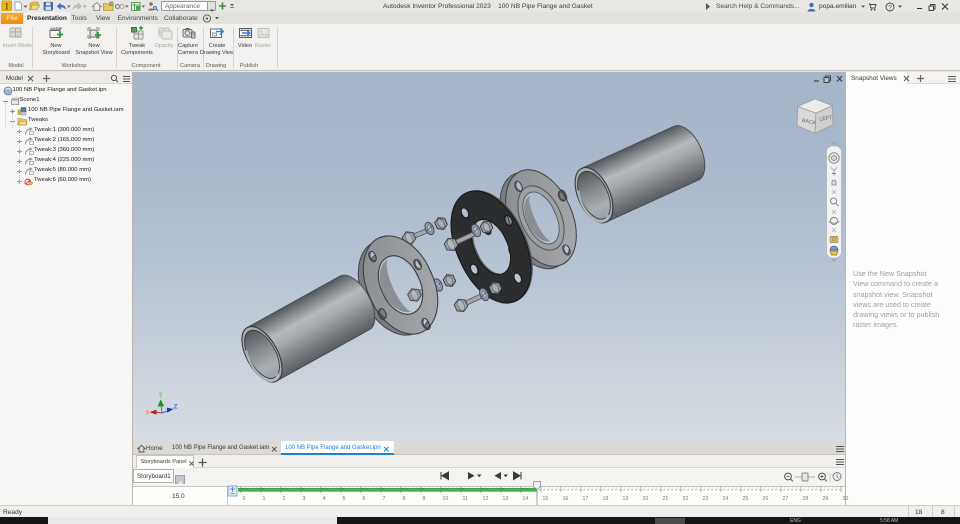 The height and width of the screenshot is (524, 960). What do you see at coordinates (176, 407) in the screenshot?
I see `svg-text: Z` at bounding box center [176, 407].